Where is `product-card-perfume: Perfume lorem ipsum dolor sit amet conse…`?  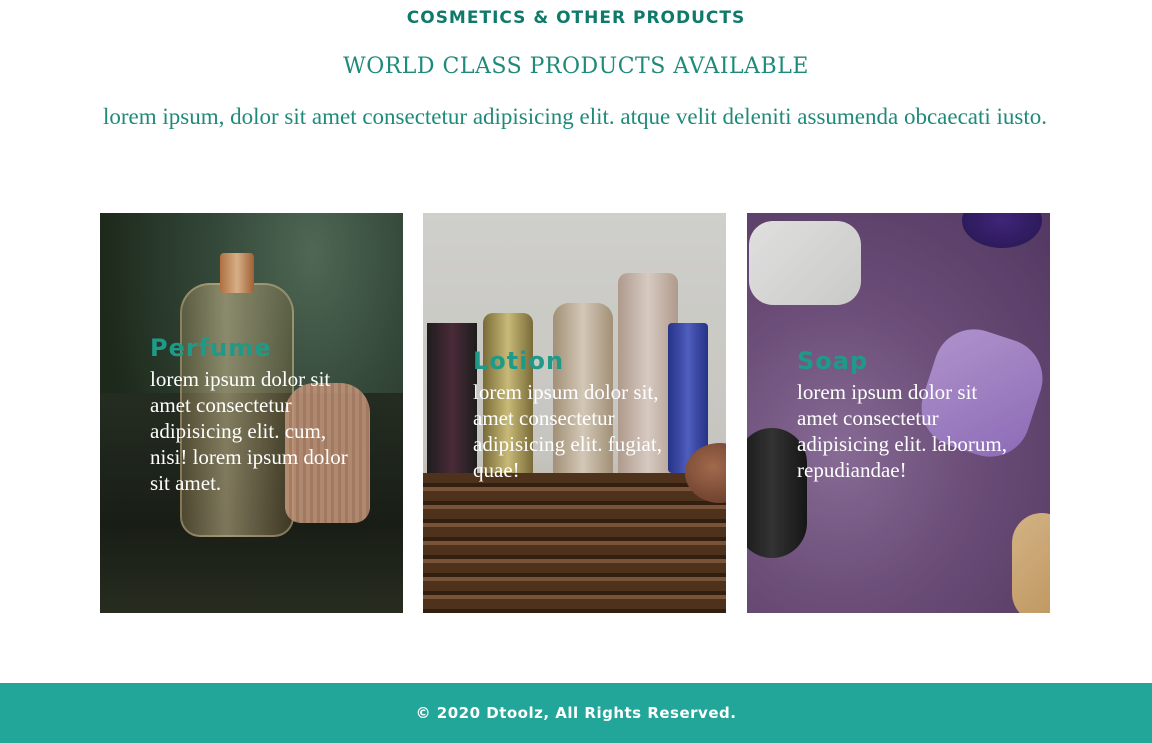
product-card-perfume: Perfume lorem ipsum dolor sit amet conse… is located at coordinates (251, 413).